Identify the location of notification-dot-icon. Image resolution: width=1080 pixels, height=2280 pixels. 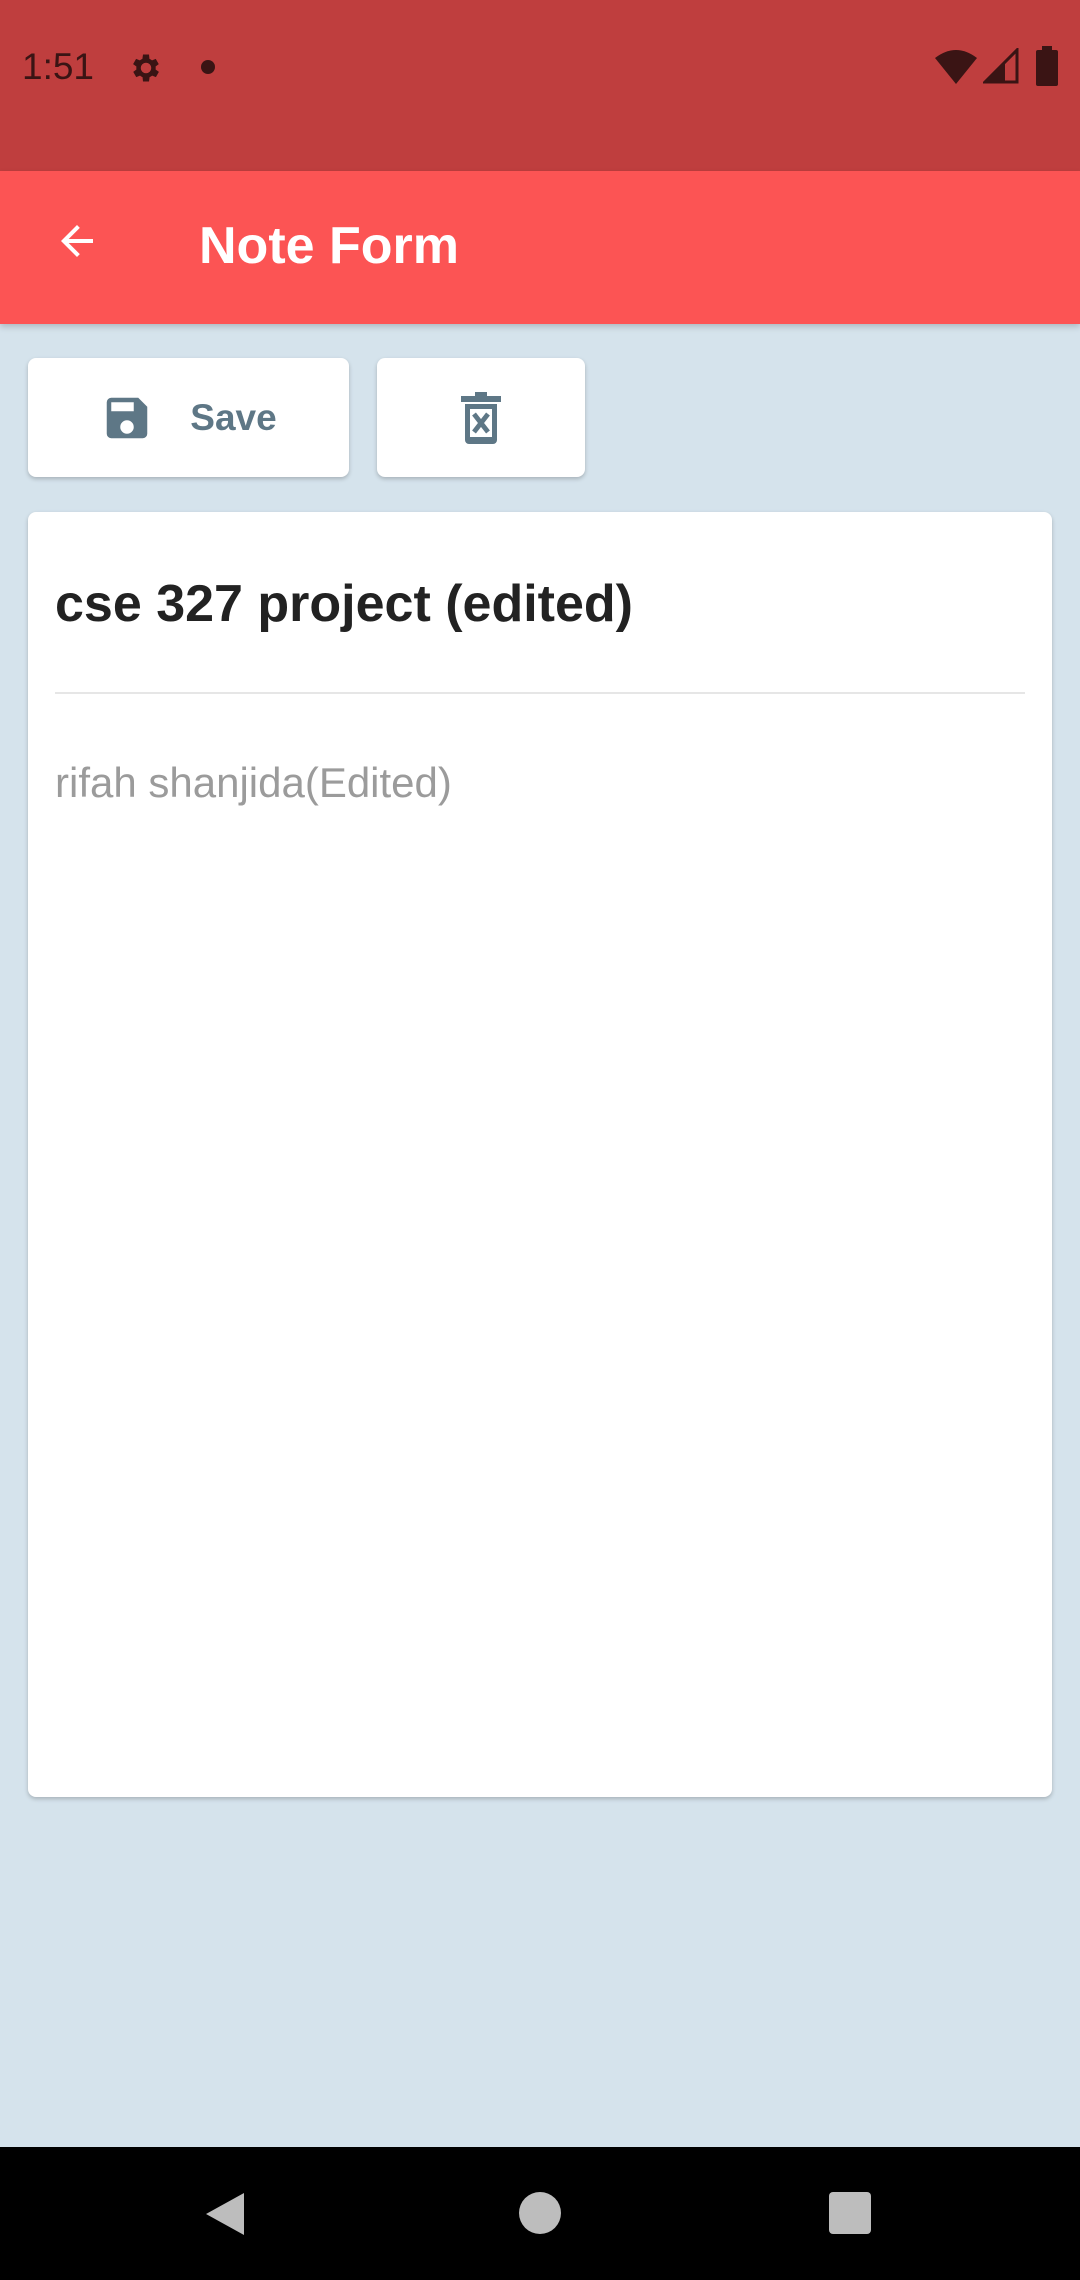
(208, 67).